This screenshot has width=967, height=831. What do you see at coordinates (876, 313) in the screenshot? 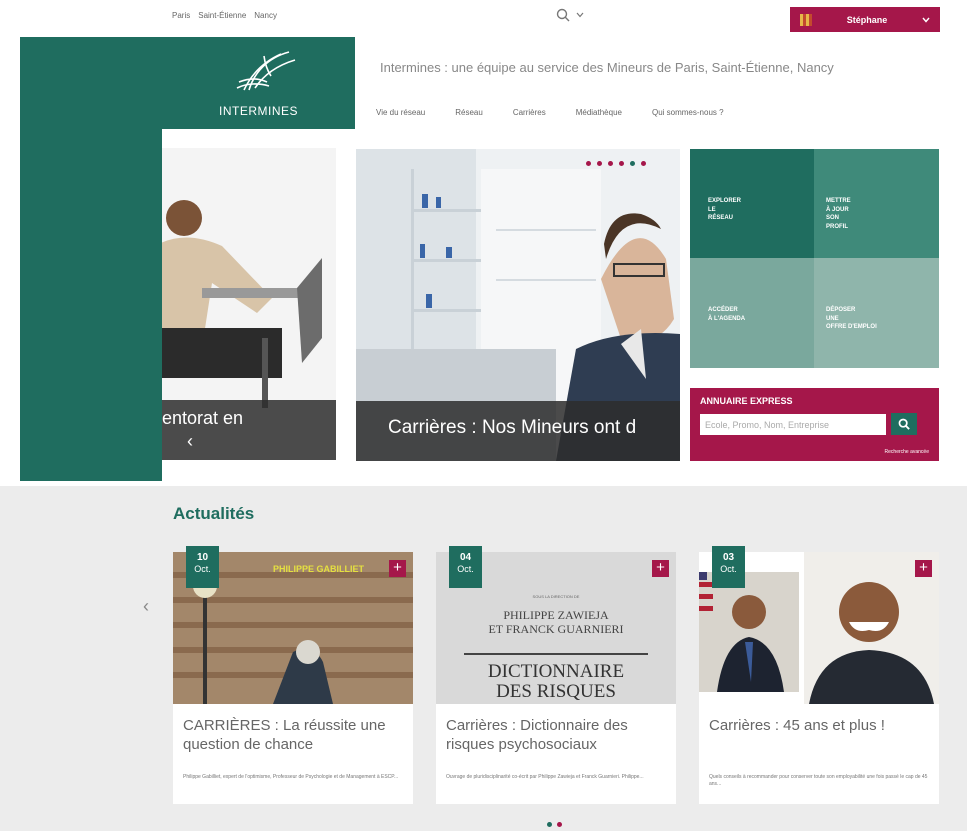
I see `tile-deposer-offre: Déposer une offre d'emploi` at bounding box center [876, 313].